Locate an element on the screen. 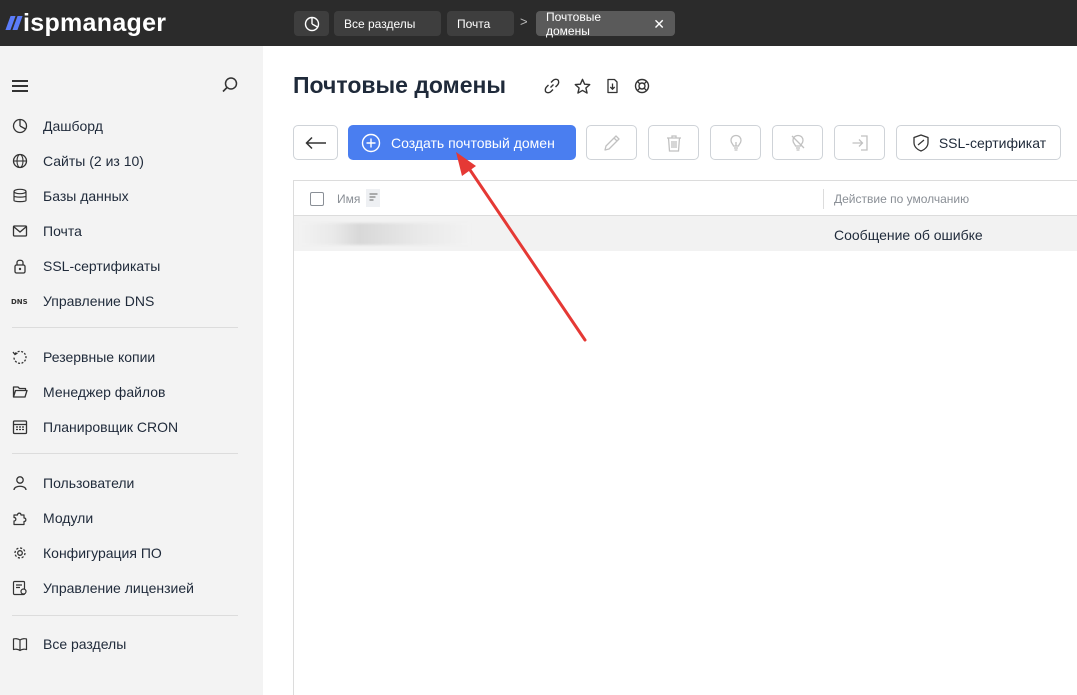 The width and height of the screenshot is (1077, 695). sidebar-item-users: Пользователи is located at coordinates (131, 483).